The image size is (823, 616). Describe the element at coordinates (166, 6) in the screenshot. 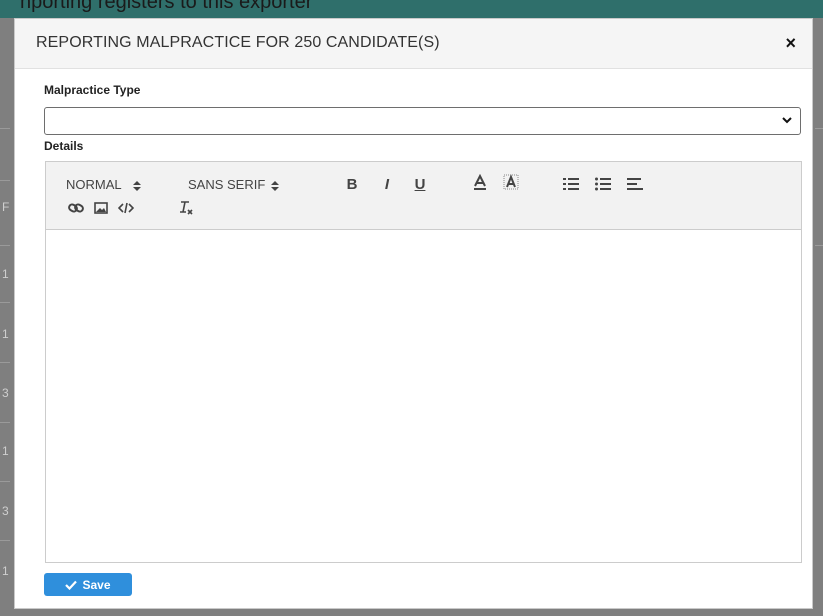

I see `background-header-text: nporting registers to tnis exporter` at that location.